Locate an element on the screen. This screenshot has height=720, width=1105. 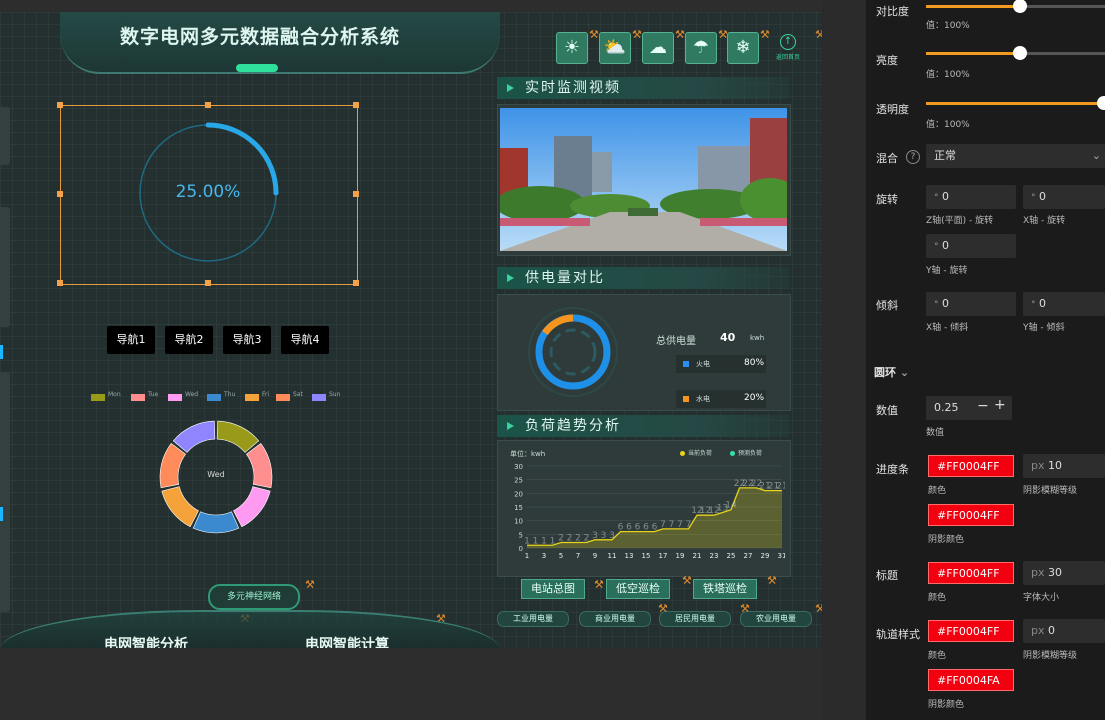
total-supply-label: 总供电量 is located at coordinates (676, 341).